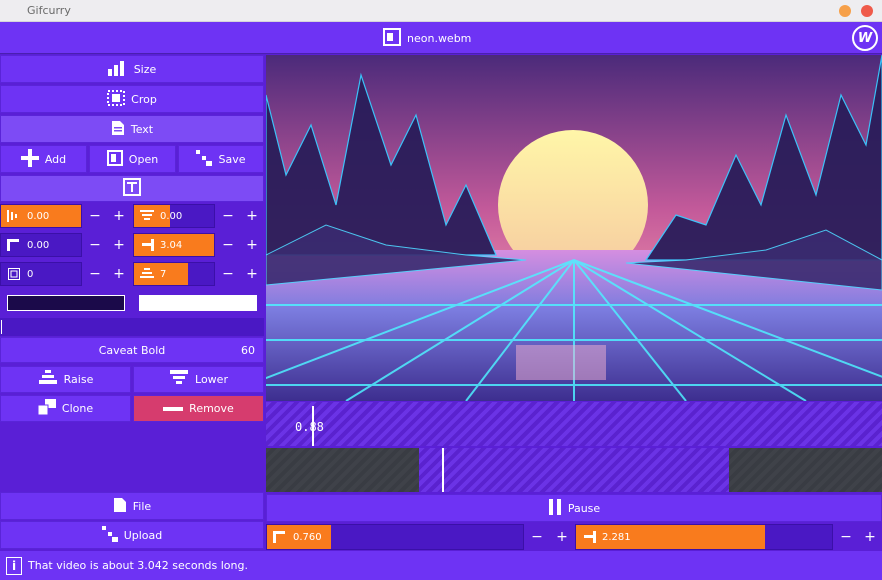 Image resolution: width=882 pixels, height=580 pixels. What do you see at coordinates (392, 38) in the screenshot?
I see `file-icon` at bounding box center [392, 38].